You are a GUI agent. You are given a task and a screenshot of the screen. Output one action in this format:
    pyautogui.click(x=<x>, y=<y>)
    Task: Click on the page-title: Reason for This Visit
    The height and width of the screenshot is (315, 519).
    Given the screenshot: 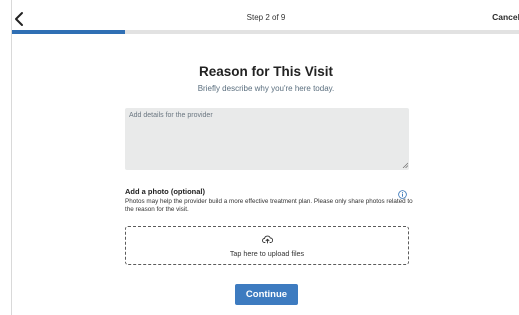 What is the action you would take?
    pyautogui.click(x=266, y=71)
    